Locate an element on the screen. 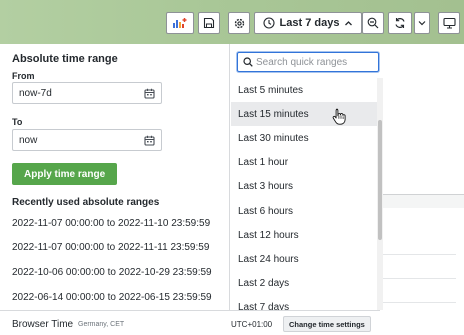 Image resolution: width=464 pixels, height=335 pixels. to-label: To is located at coordinates (17, 122).